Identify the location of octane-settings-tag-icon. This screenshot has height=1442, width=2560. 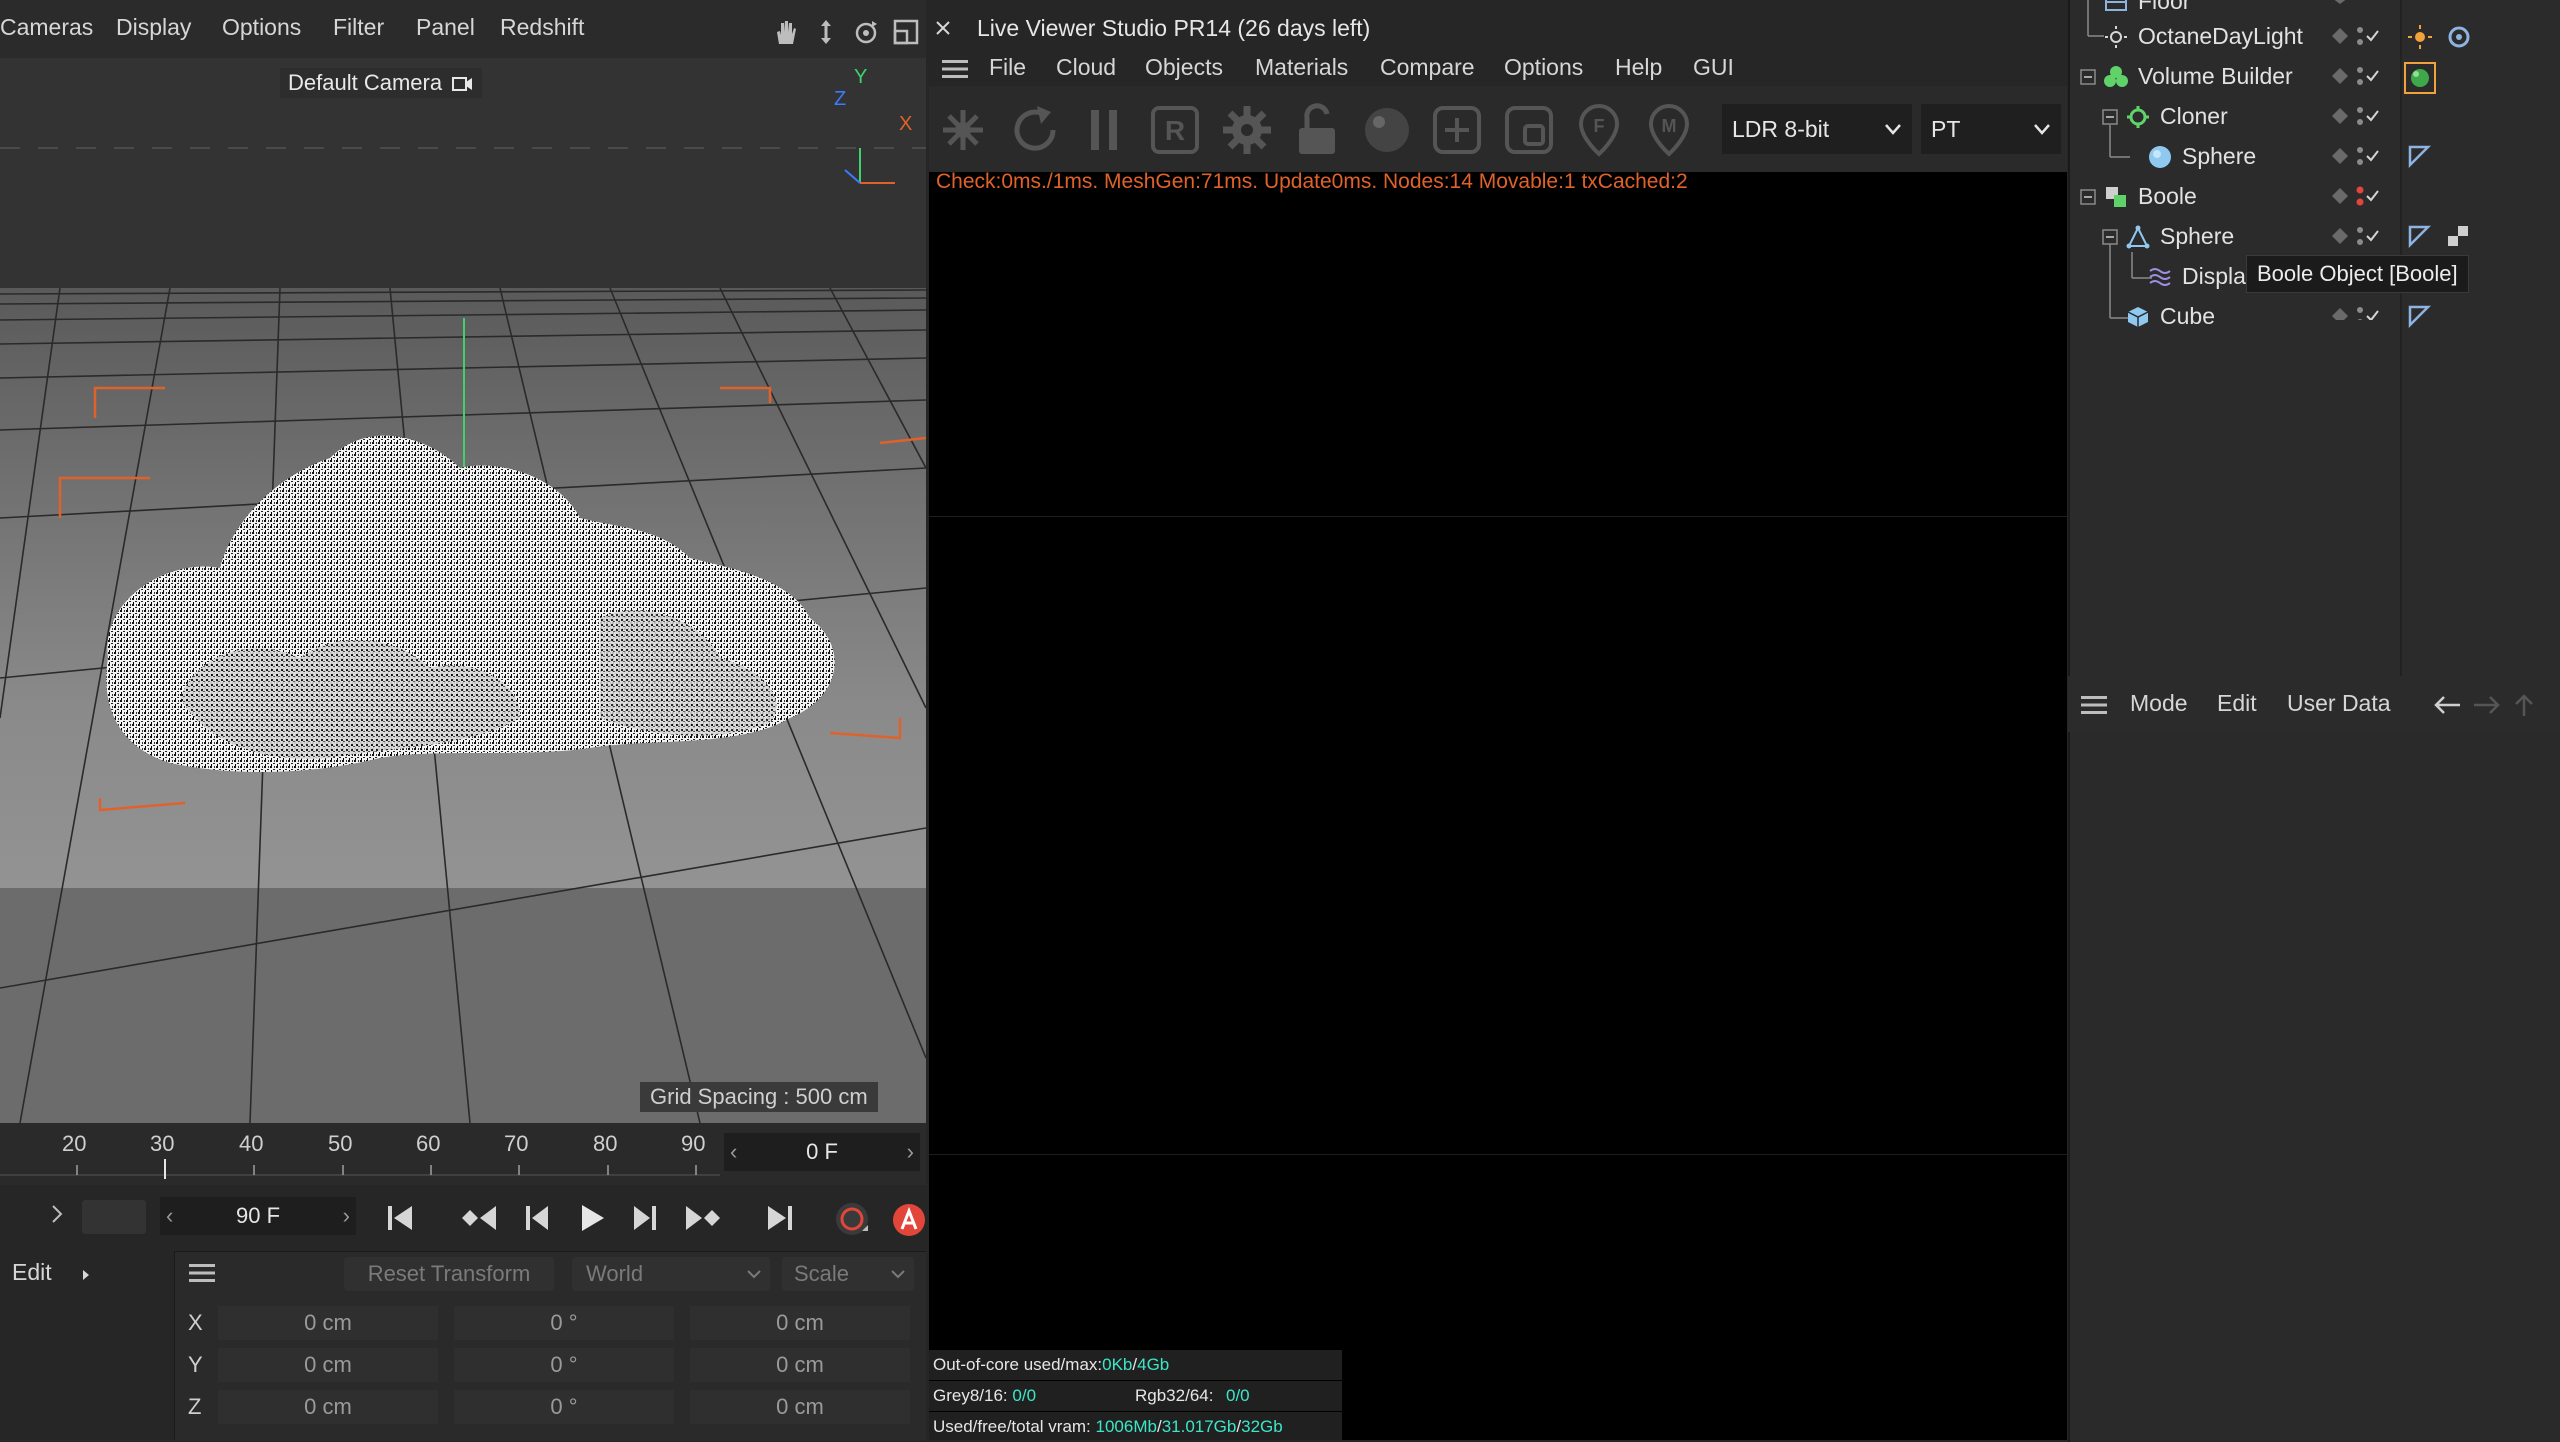
(2459, 37).